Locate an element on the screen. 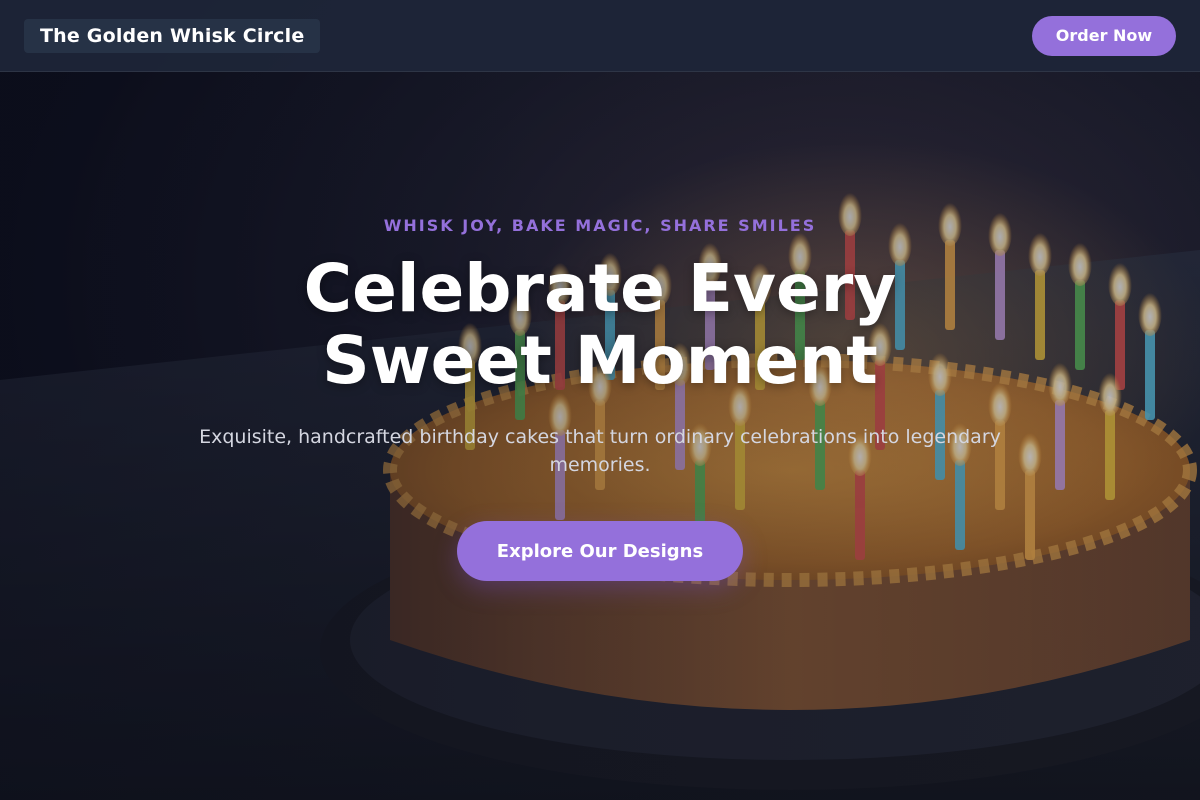 The width and height of the screenshot is (1200, 800). hero-headline: Celebrate Every Sweet Moment is located at coordinates (600, 325).